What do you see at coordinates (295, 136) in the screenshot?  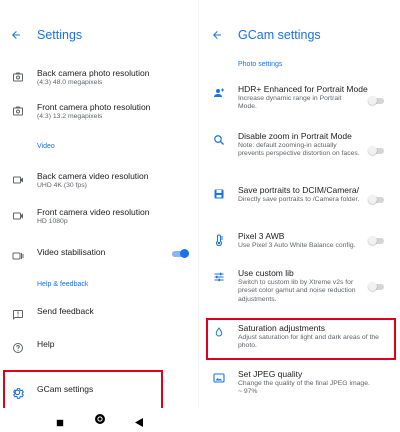 I see `setting-label: Disable zoom in Portrait Mode` at bounding box center [295, 136].